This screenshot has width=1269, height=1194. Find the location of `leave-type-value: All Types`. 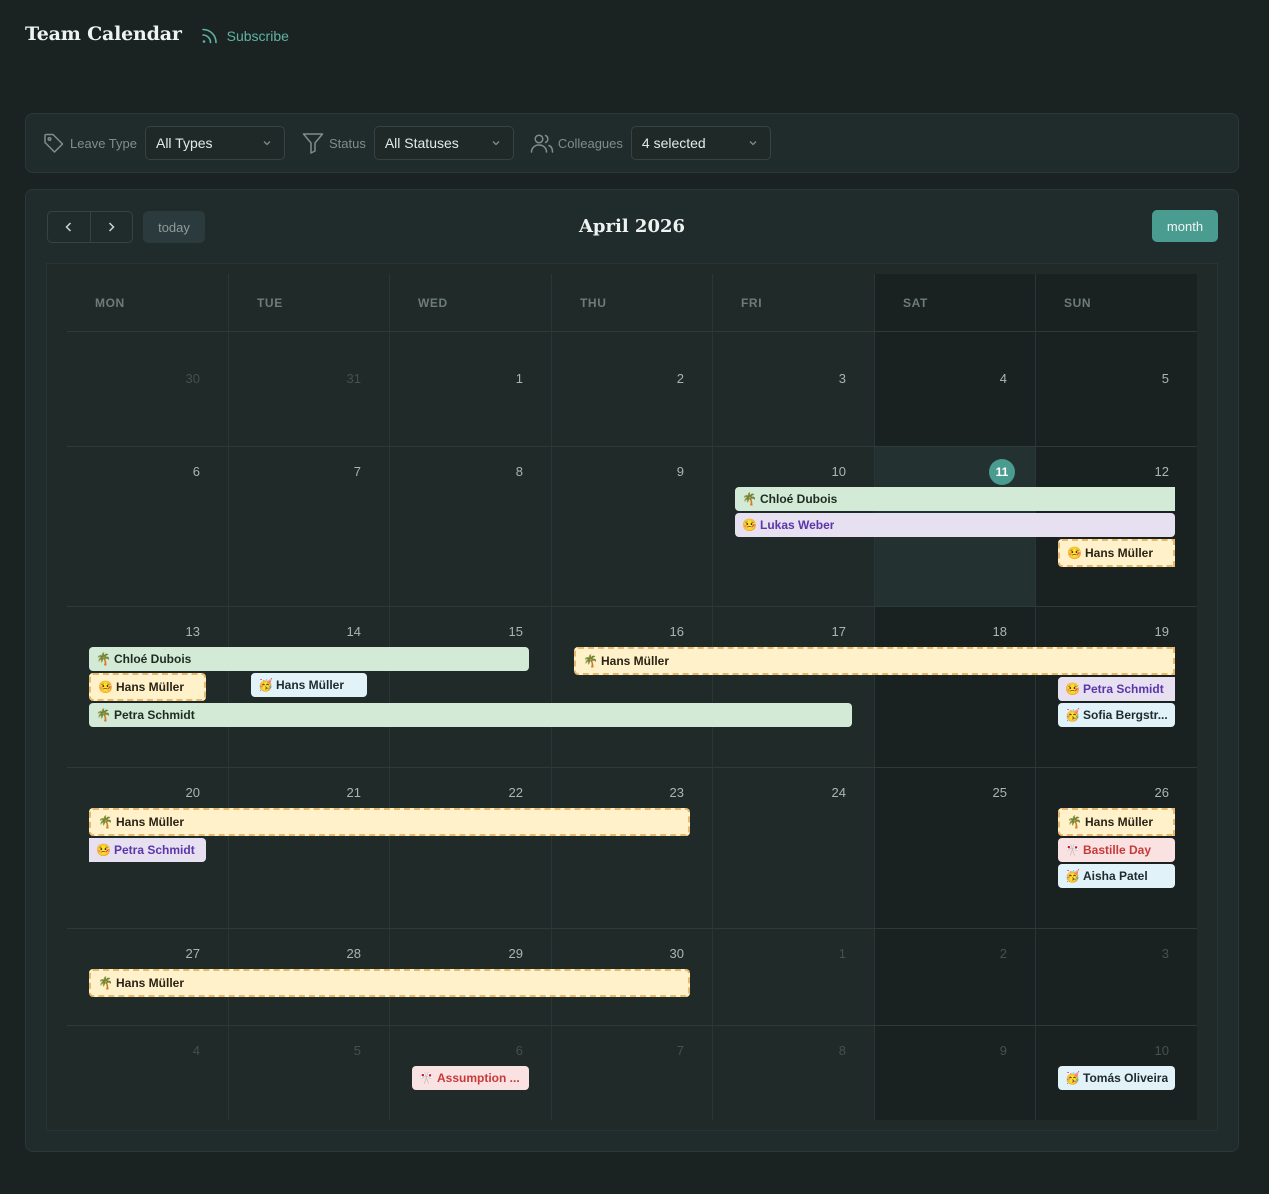

leave-type-value: All Types is located at coordinates (184, 143).